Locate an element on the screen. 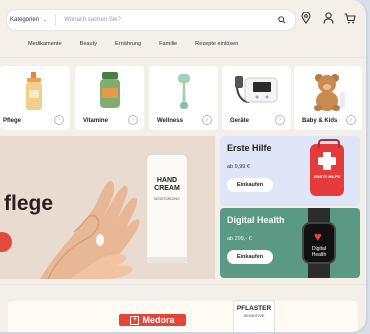 This screenshot has width=370, height=334. teddy-bear-icon is located at coordinates (328, 94).